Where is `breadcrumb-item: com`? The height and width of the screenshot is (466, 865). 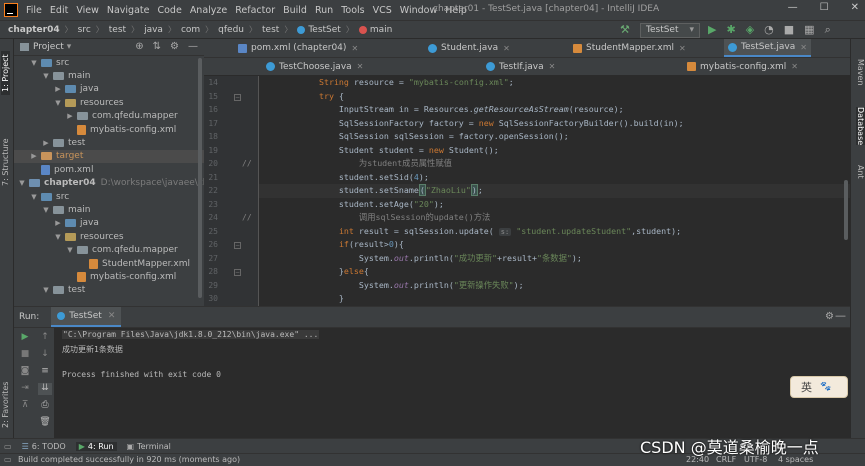
breadcrumb-item: com is located at coordinates (190, 30).